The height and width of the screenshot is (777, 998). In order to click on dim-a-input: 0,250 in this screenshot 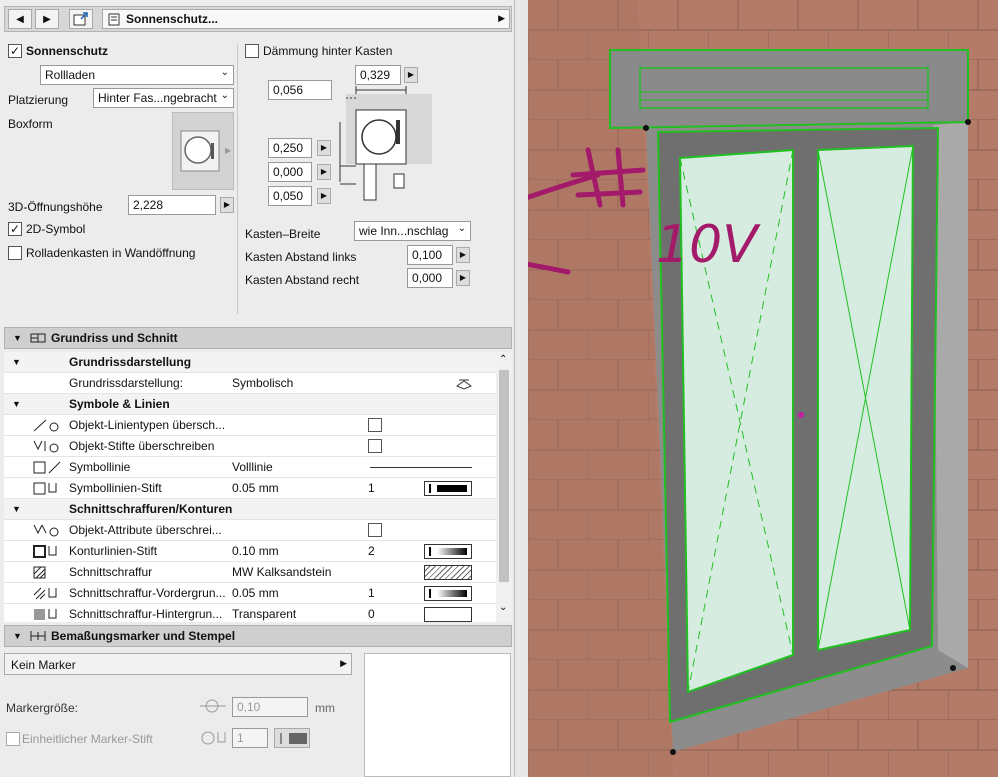, I will do `click(290, 148)`.